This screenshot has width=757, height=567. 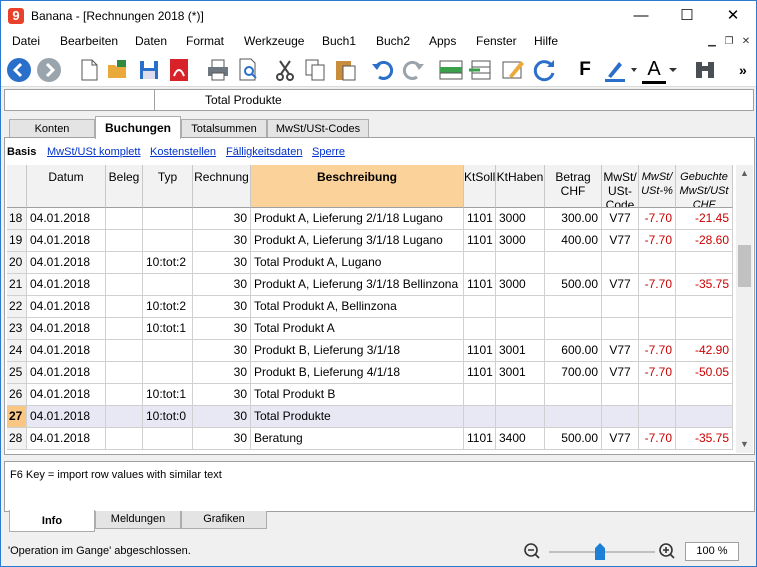 What do you see at coordinates (657, 329) in the screenshot?
I see `cell-pct` at bounding box center [657, 329].